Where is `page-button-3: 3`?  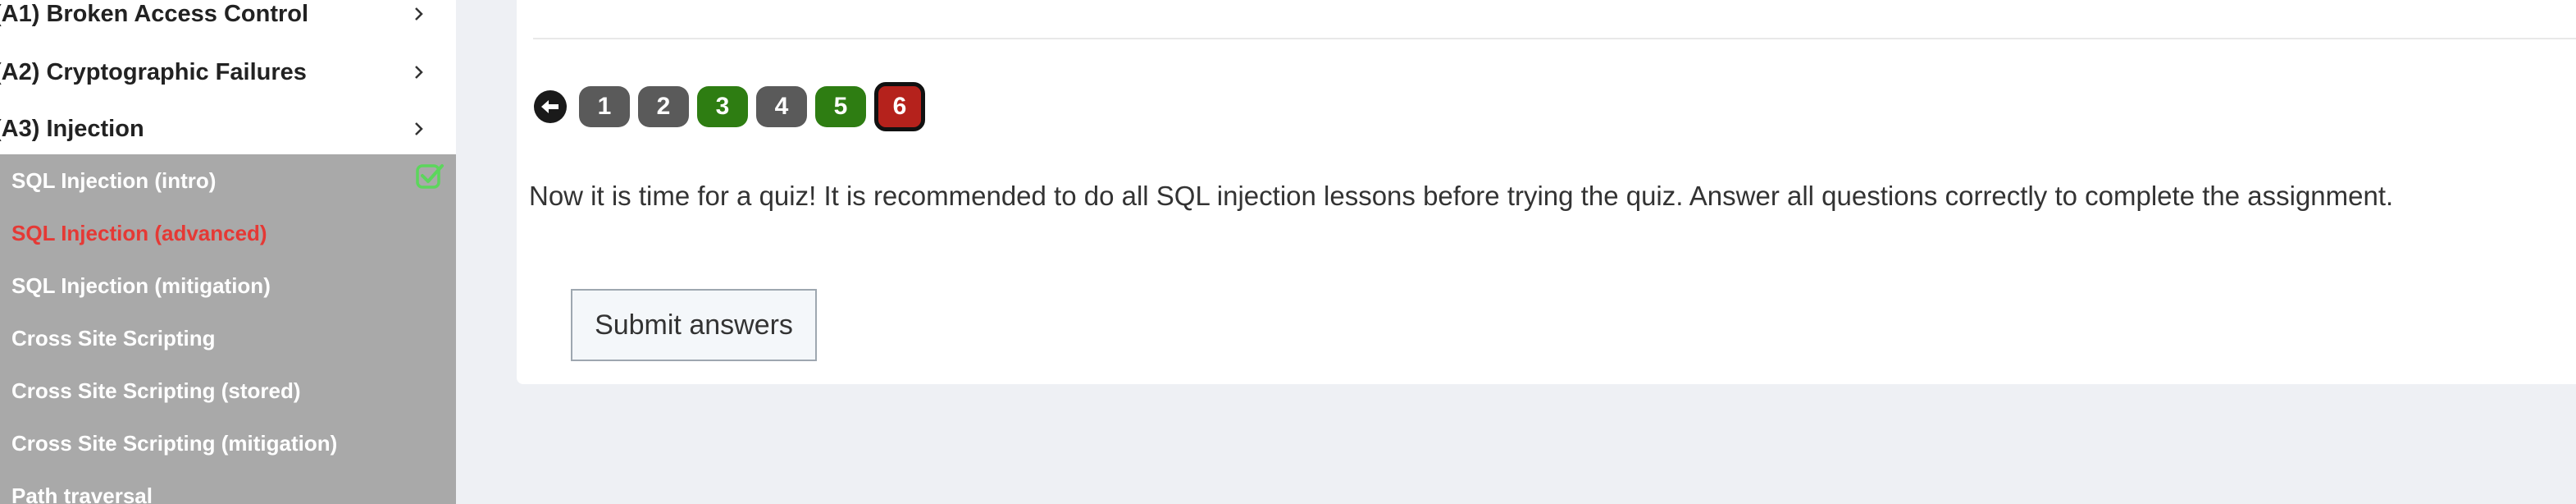 page-button-3: 3 is located at coordinates (722, 106).